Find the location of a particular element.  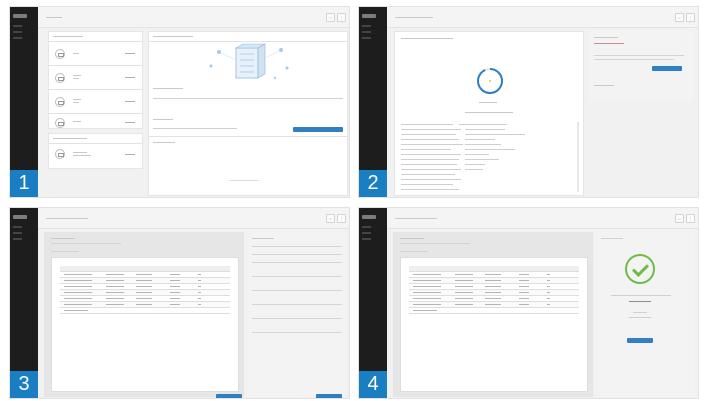

completion-panel is located at coordinates (646, 314).